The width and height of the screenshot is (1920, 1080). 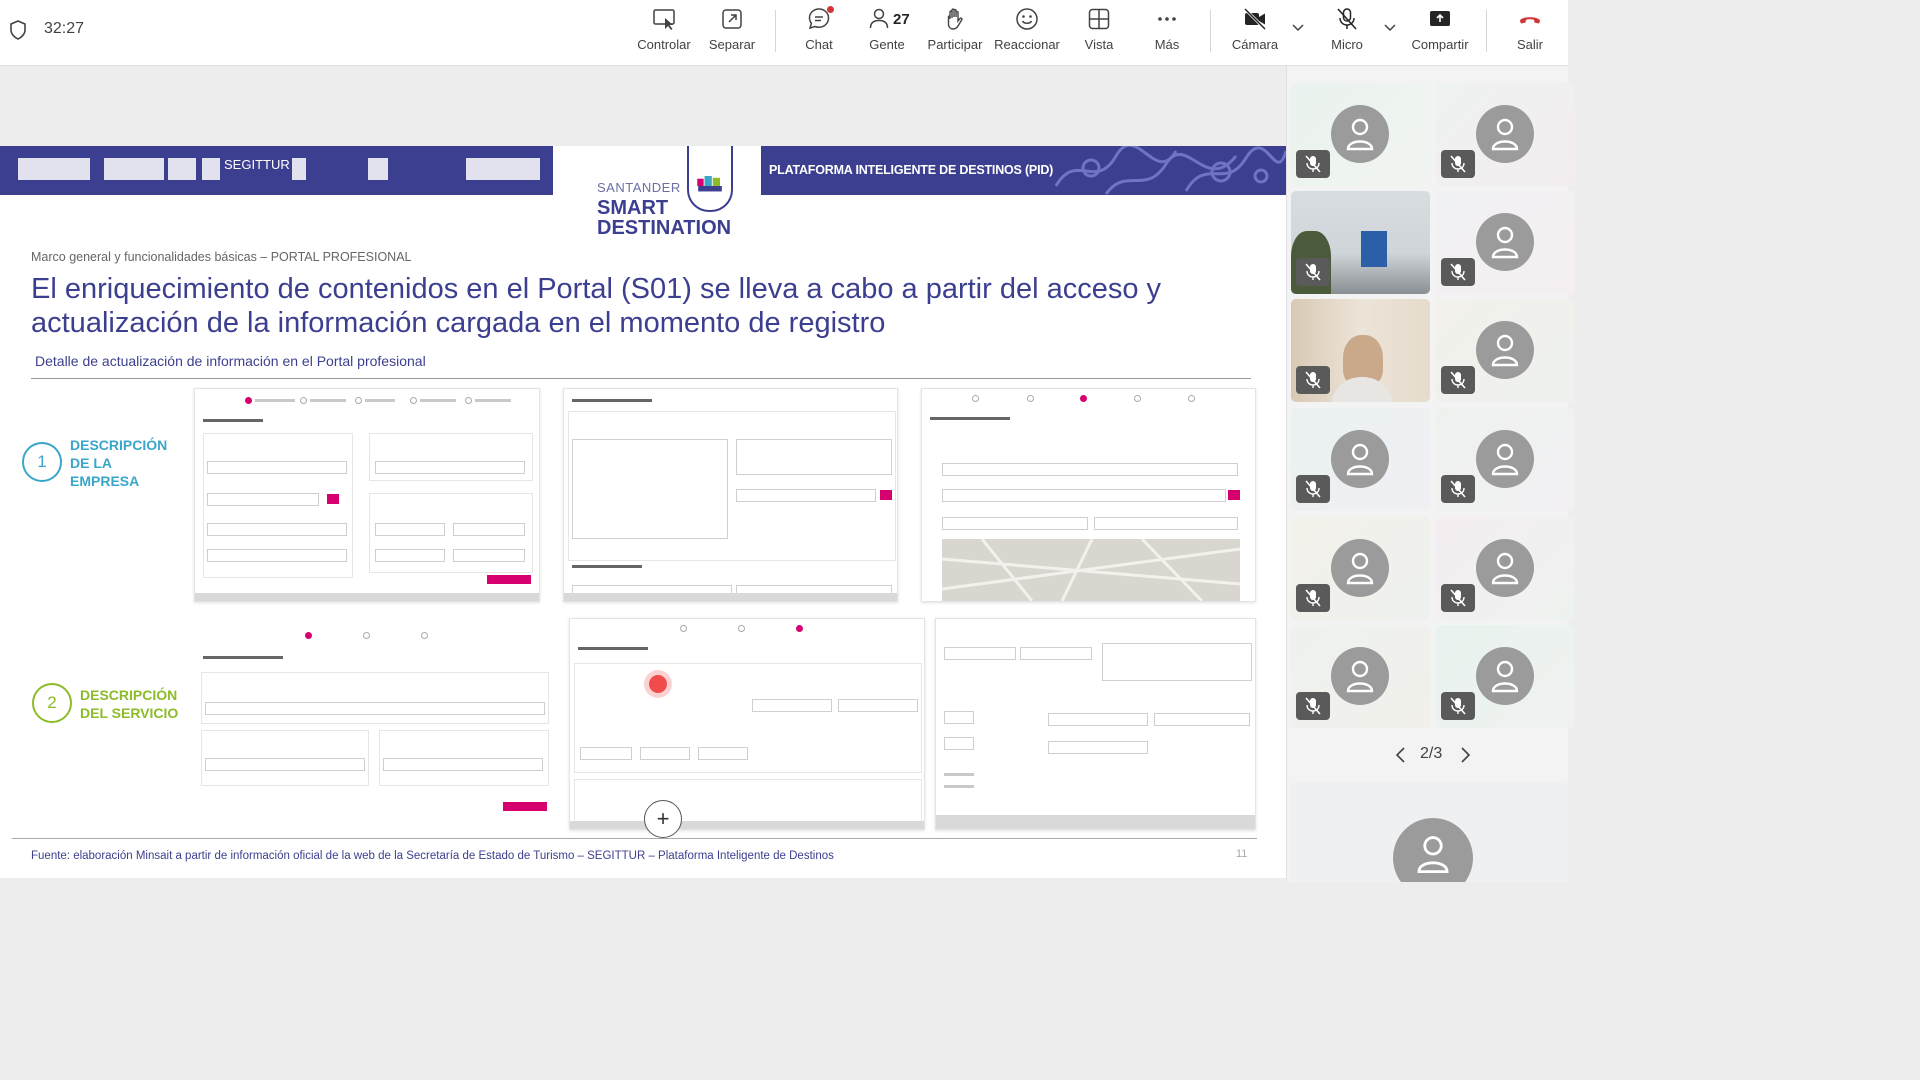 I want to click on section-2-label-line-1: DESCRIPCIÓN, so click(x=129, y=695).